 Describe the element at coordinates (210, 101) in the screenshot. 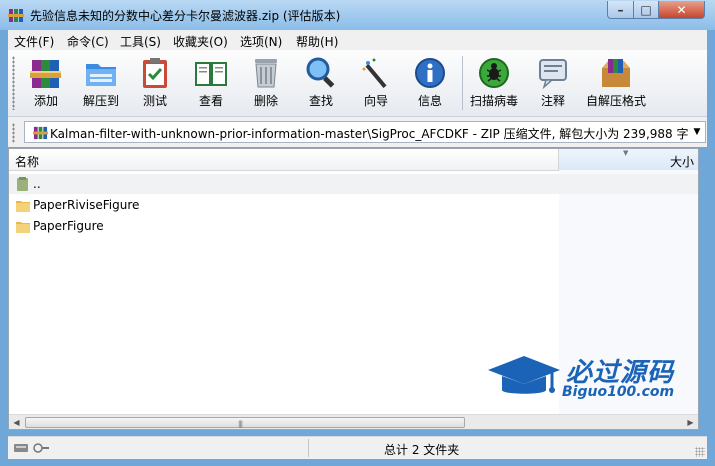

I see `view-label: 查看` at that location.